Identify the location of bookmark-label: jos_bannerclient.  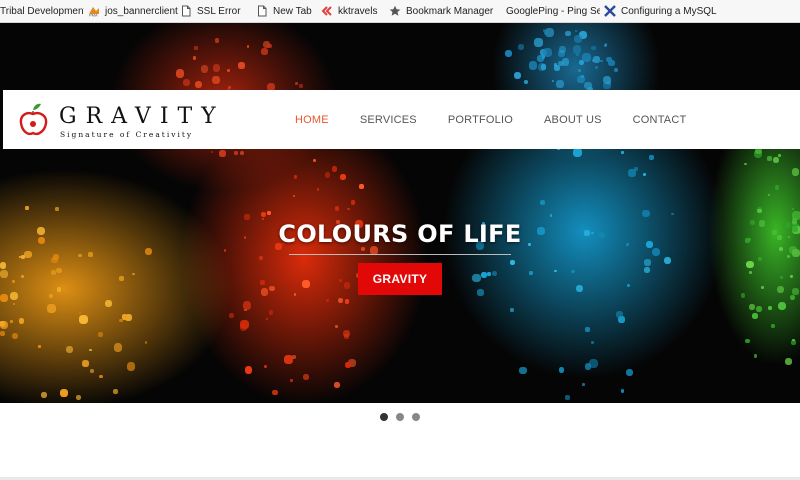
(141, 11).